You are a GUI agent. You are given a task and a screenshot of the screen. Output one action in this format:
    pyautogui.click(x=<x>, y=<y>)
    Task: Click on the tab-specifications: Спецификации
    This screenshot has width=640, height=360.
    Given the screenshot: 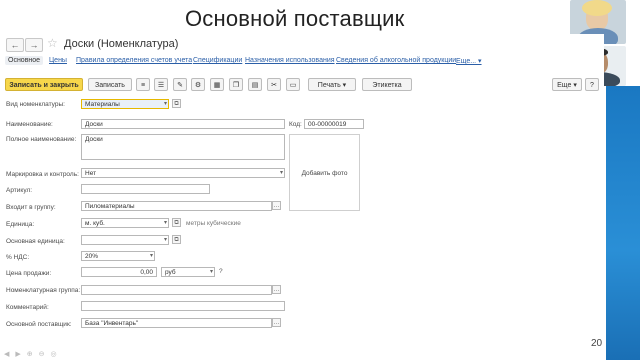 What is the action you would take?
    pyautogui.click(x=217, y=60)
    